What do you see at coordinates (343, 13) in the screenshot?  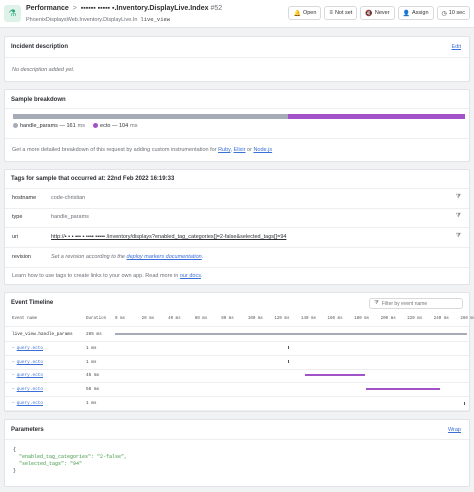 I see `button-label: Not set` at bounding box center [343, 13].